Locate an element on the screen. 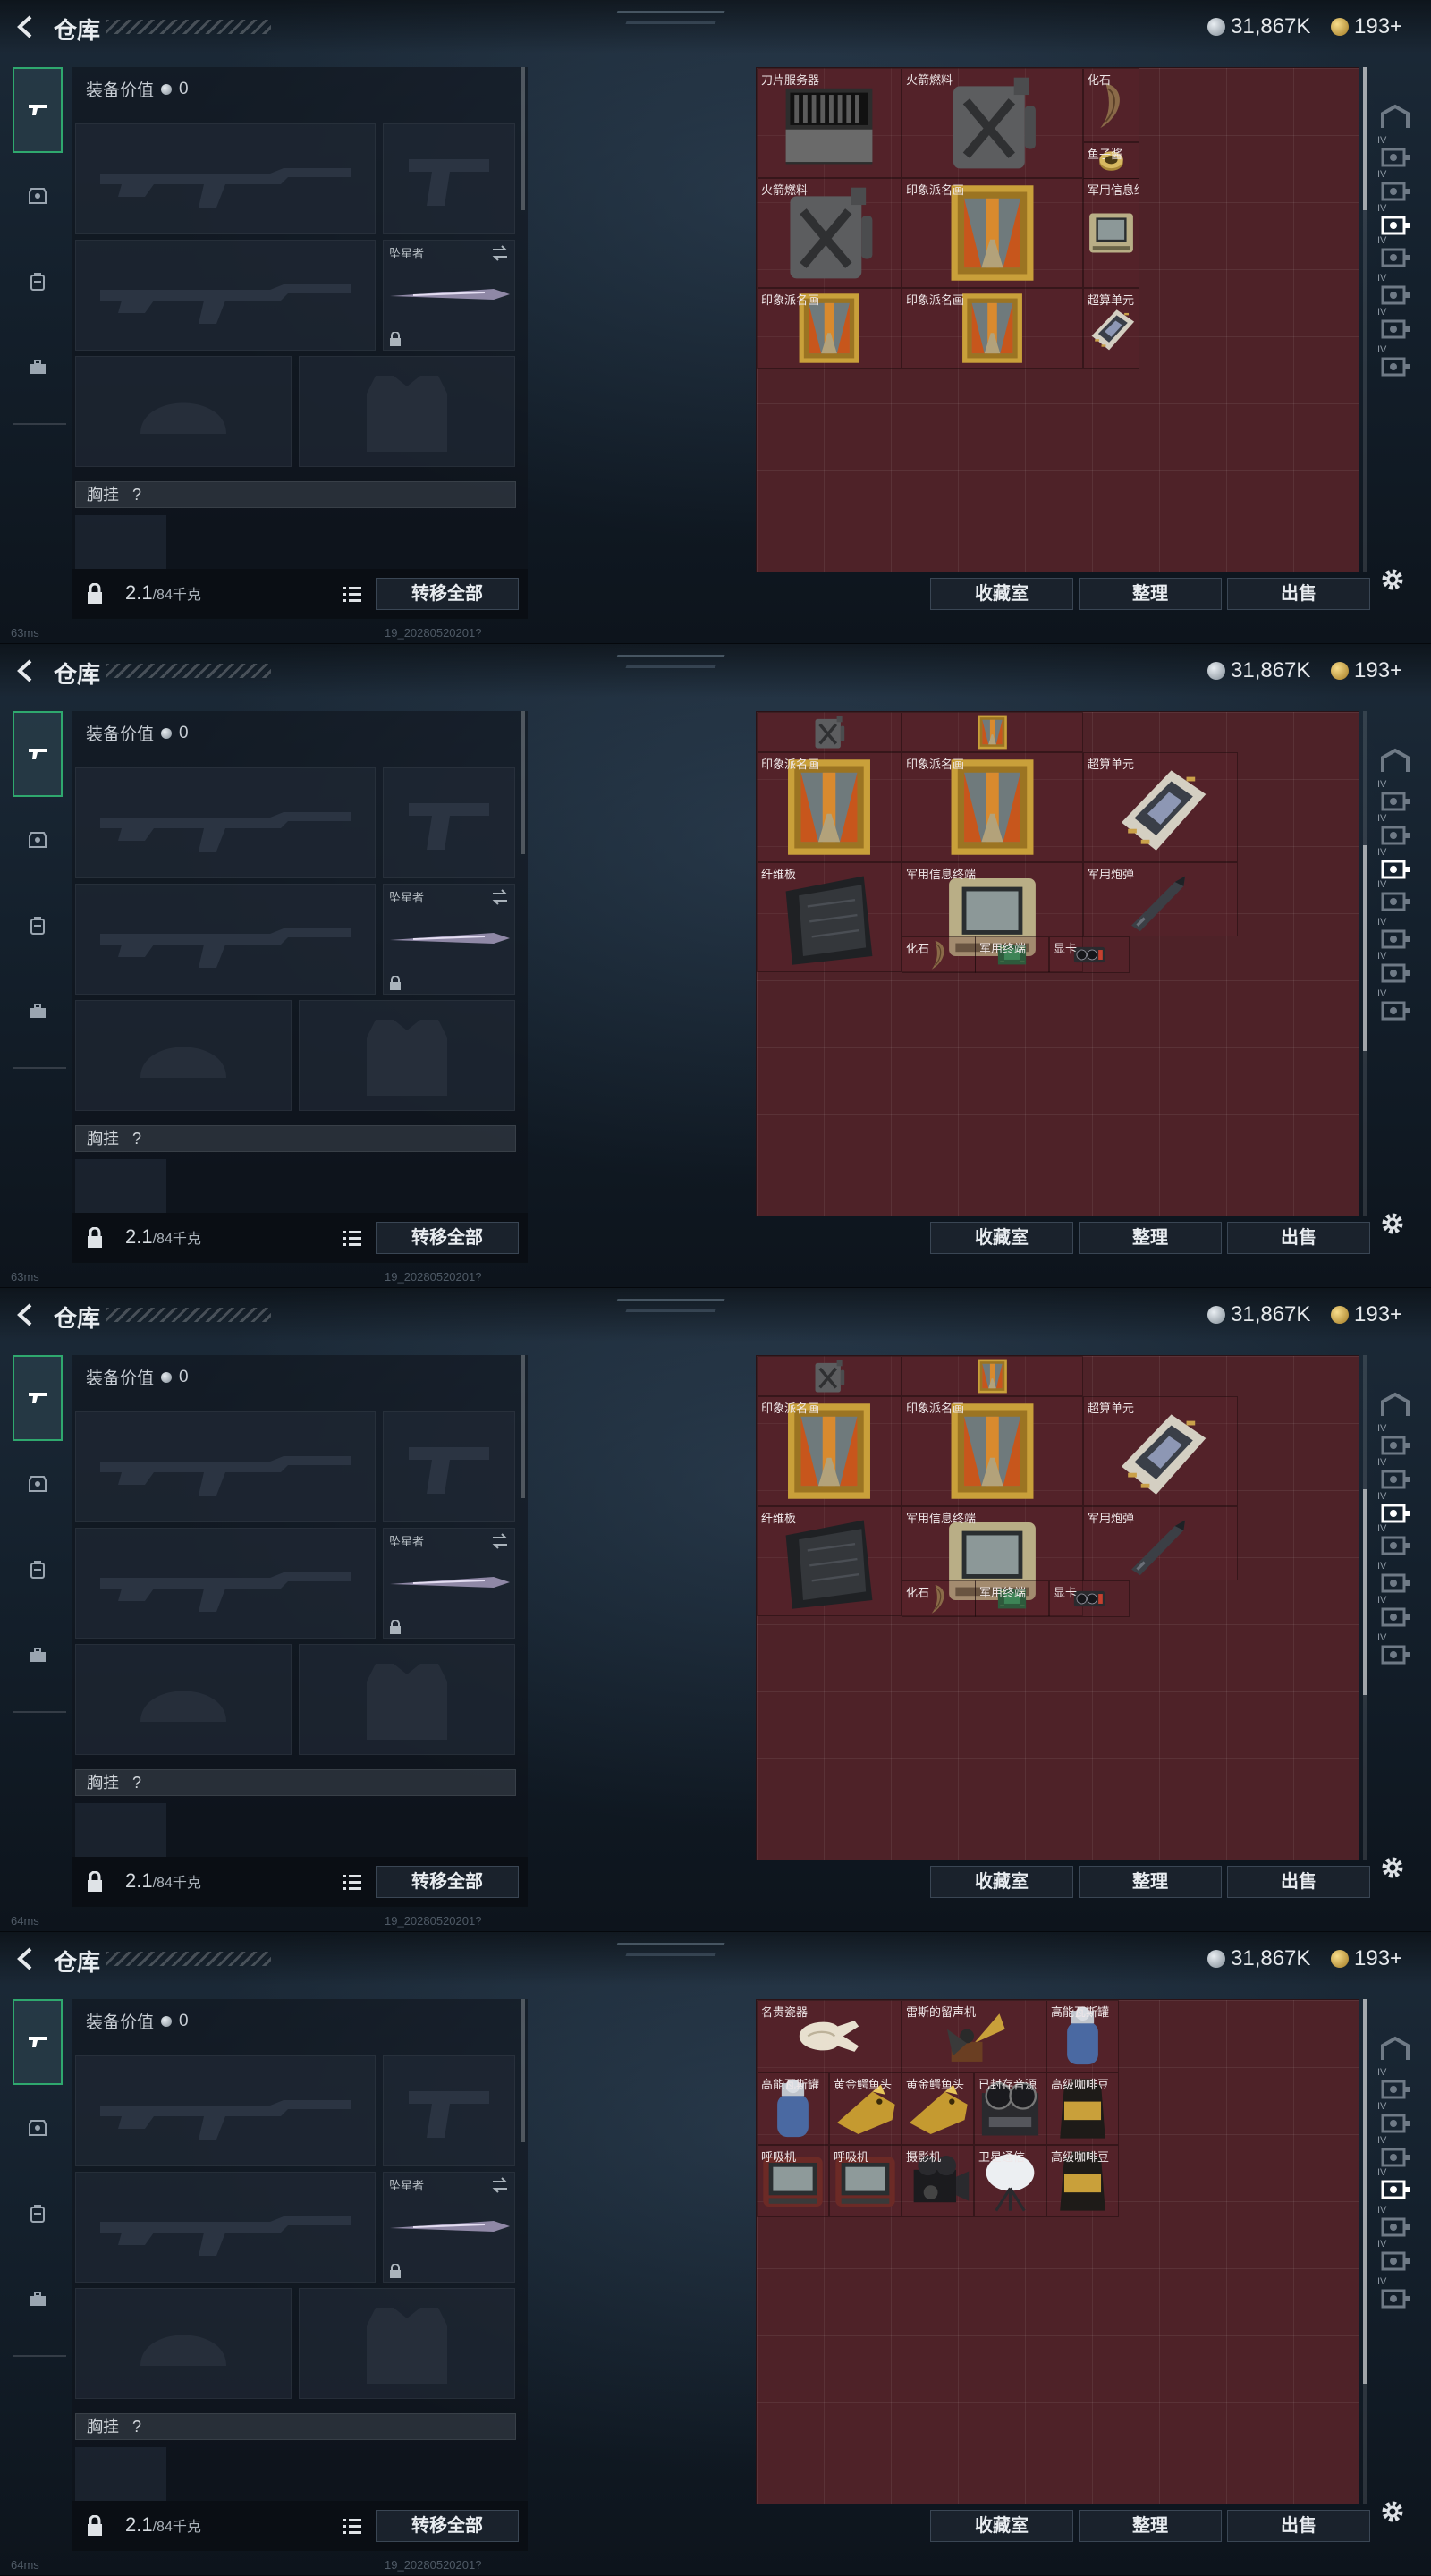 This screenshot has width=1431, height=2576. stash-item: 火箭燃料 is located at coordinates (830, 233).